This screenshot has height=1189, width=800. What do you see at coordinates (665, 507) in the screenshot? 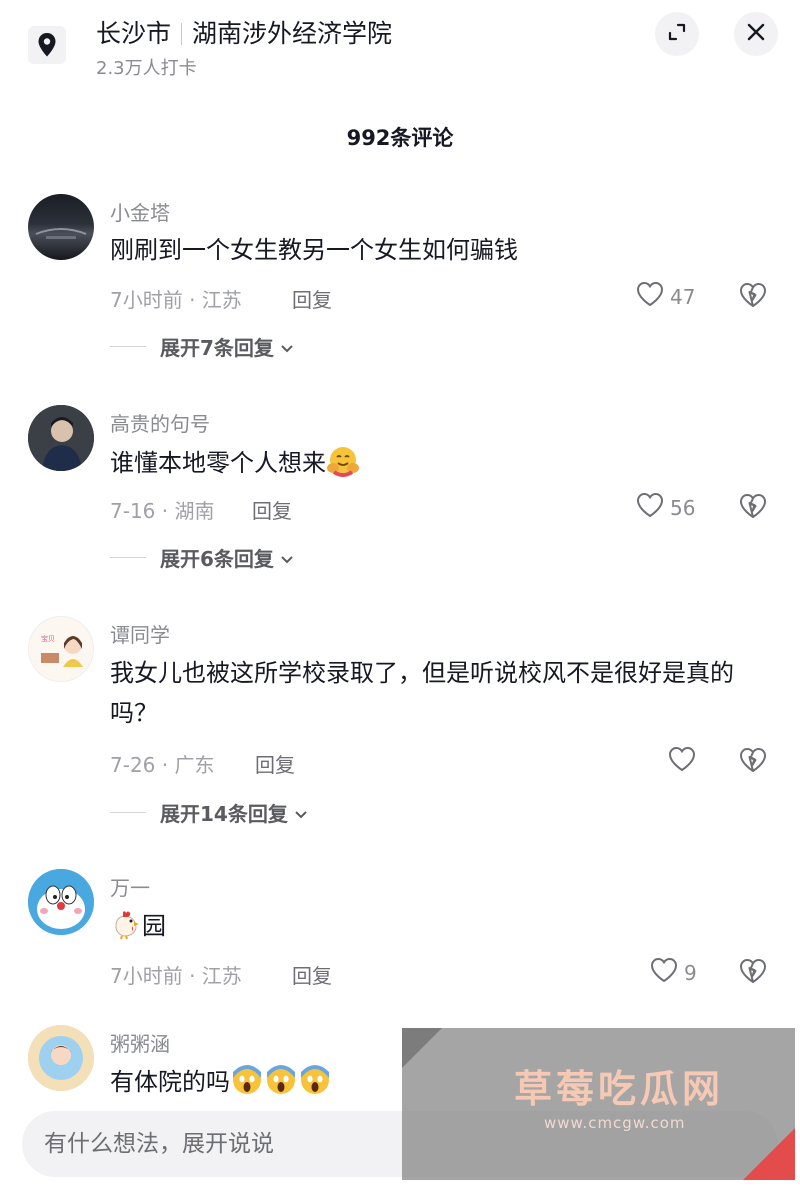
I see `like-button: 56` at bounding box center [665, 507].